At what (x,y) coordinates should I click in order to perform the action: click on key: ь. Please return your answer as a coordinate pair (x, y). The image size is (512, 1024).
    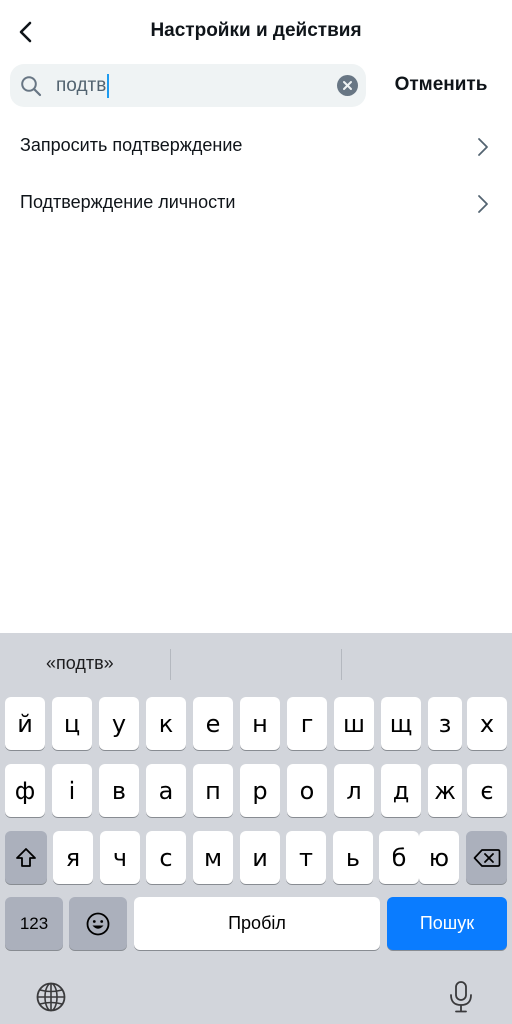
    Looking at the image, I should click on (353, 857).